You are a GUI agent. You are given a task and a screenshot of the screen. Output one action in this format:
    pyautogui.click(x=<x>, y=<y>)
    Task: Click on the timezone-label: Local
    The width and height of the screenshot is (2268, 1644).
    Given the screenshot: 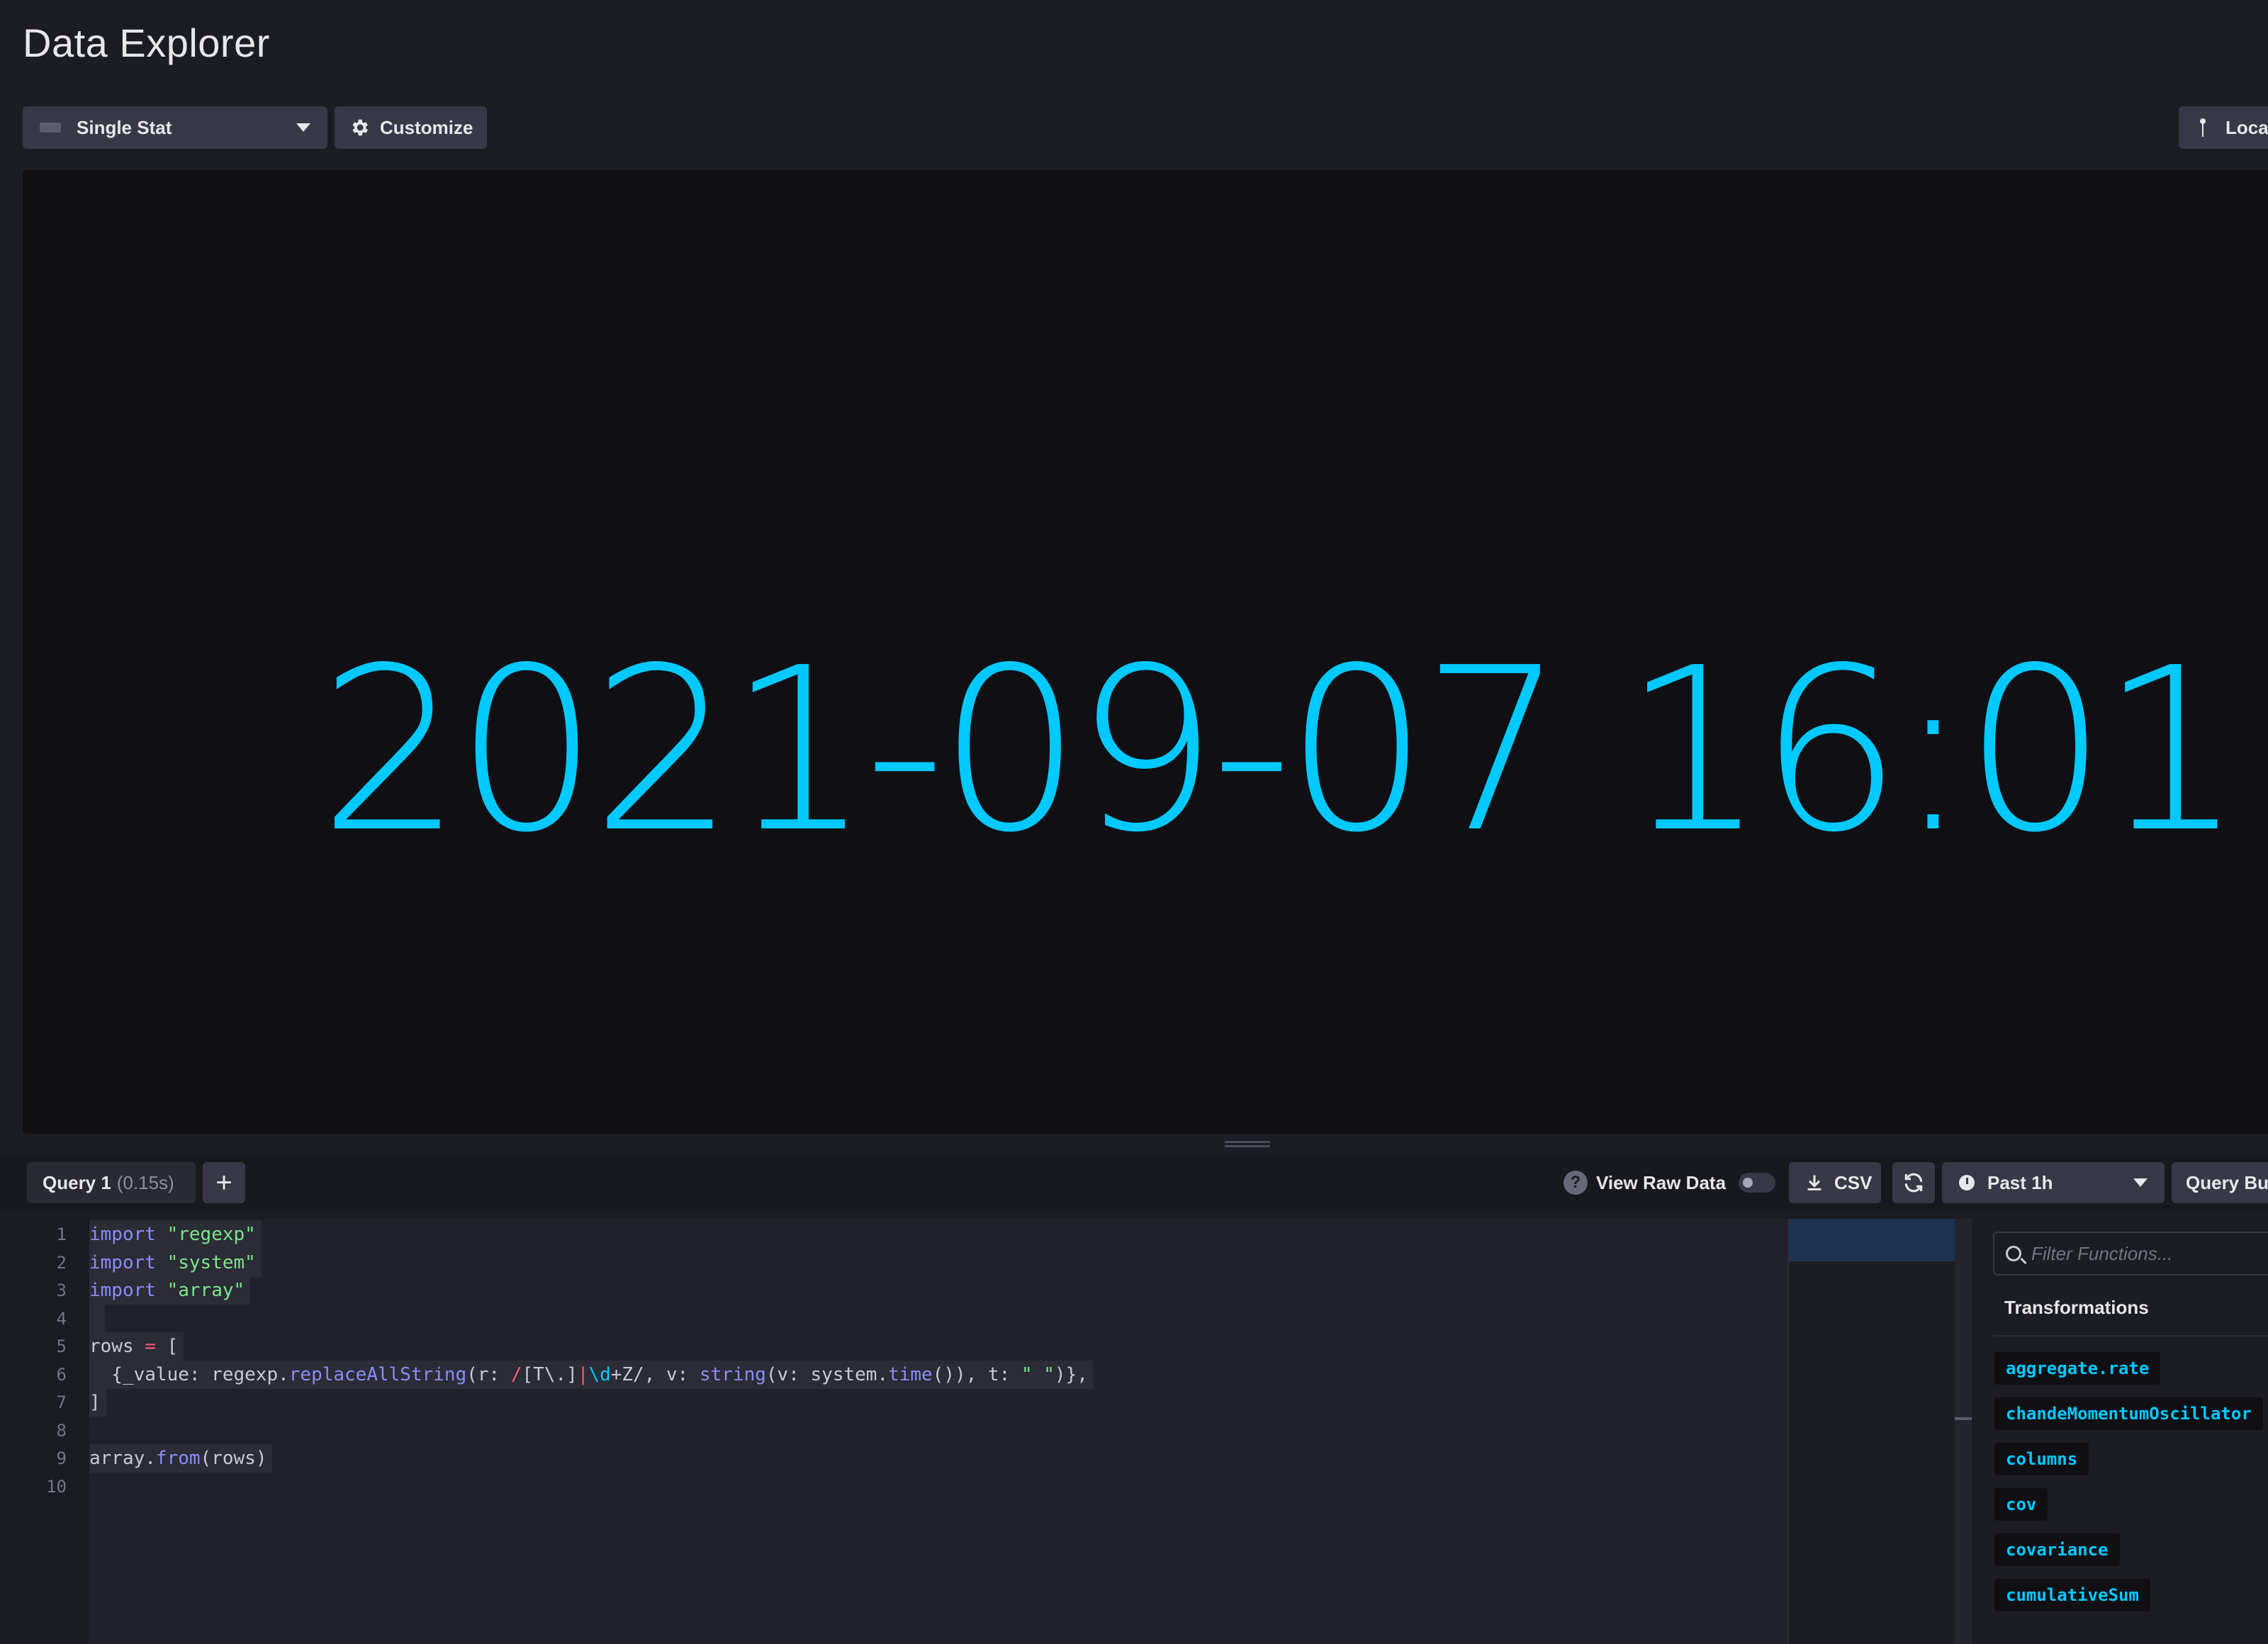 What is the action you would take?
    pyautogui.click(x=2246, y=127)
    